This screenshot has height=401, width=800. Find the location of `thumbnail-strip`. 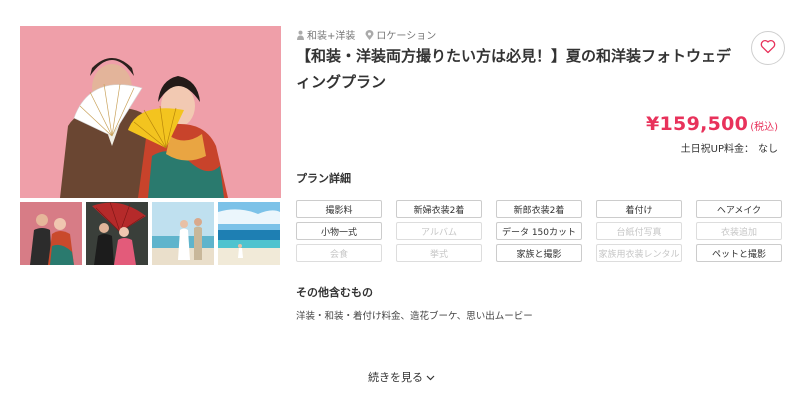

thumbnail-strip is located at coordinates (150, 233).